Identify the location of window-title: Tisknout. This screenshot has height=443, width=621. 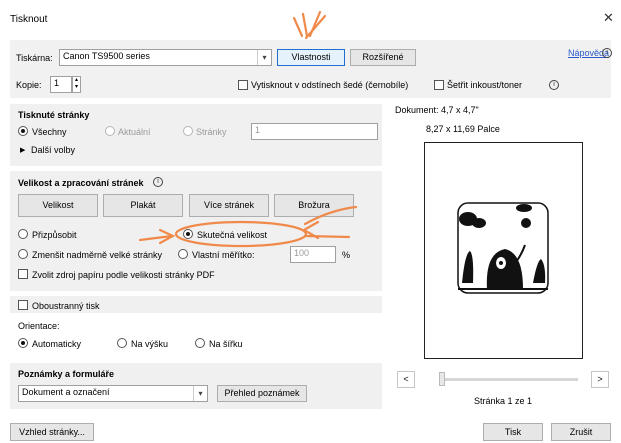
(29, 19).